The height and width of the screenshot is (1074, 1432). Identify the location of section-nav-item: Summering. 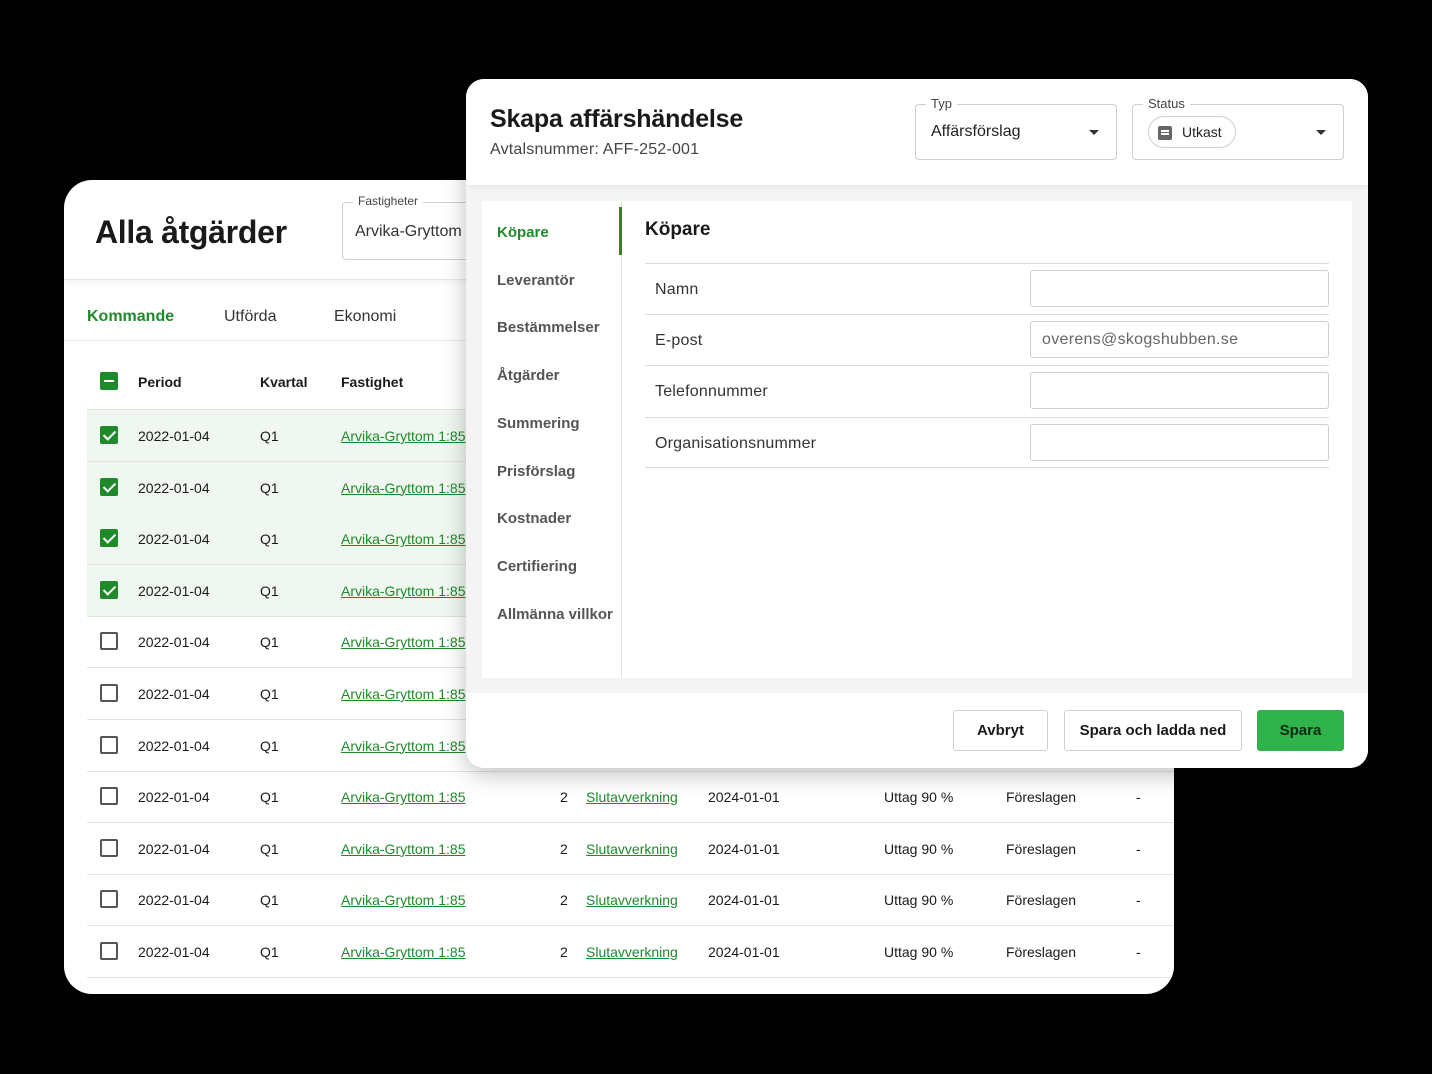
(538, 423).